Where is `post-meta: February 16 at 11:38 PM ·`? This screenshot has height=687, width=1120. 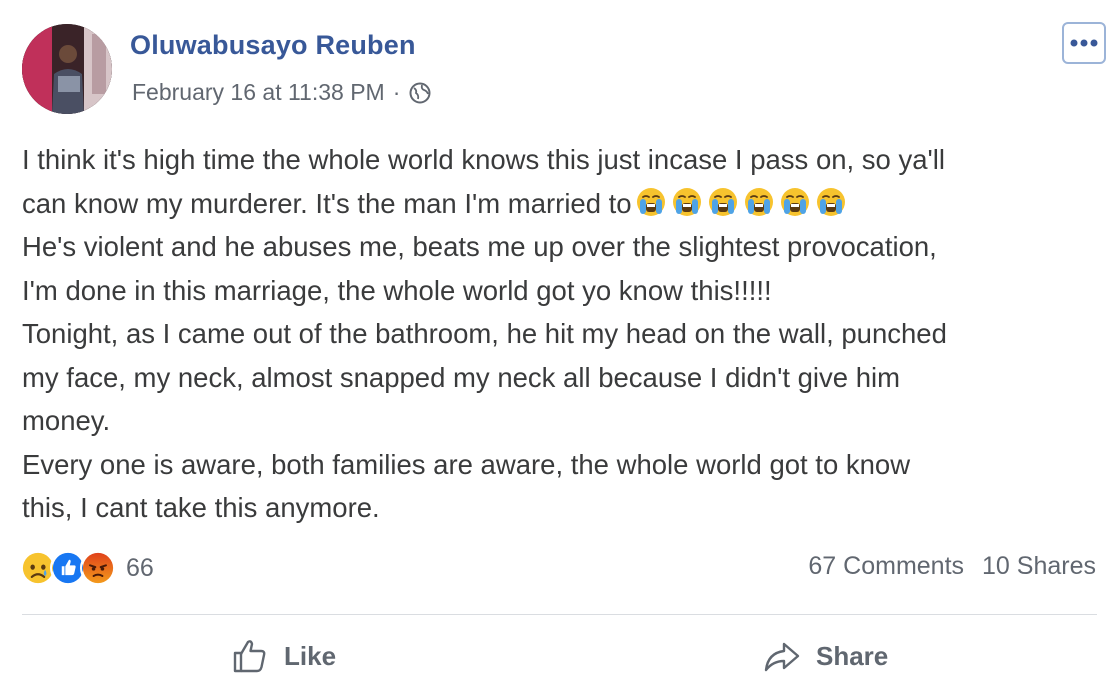
post-meta: February 16 at 11:38 PM · is located at coordinates (282, 92).